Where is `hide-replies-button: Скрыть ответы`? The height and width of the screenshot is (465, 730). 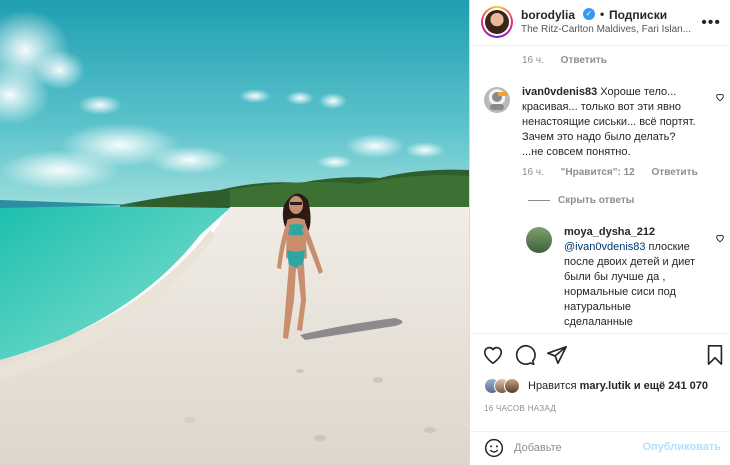 hide-replies-button: Скрыть ответы is located at coordinates (581, 200).